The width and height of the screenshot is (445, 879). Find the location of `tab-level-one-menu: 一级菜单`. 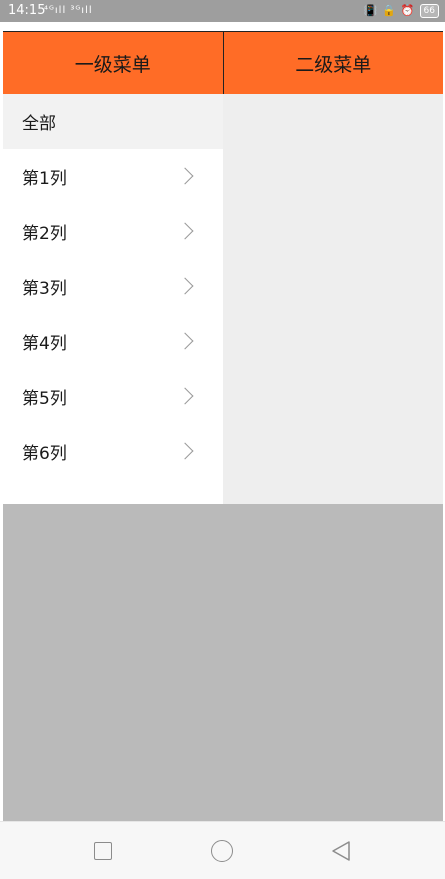

tab-level-one-menu: 一级菜单 is located at coordinates (113, 63).